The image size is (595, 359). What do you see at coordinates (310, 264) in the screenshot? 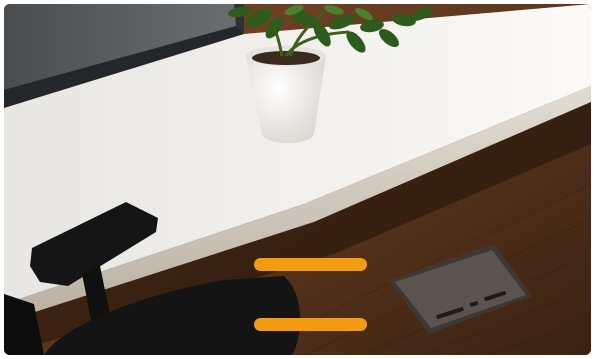
I see `top-orange-bar-button` at bounding box center [310, 264].